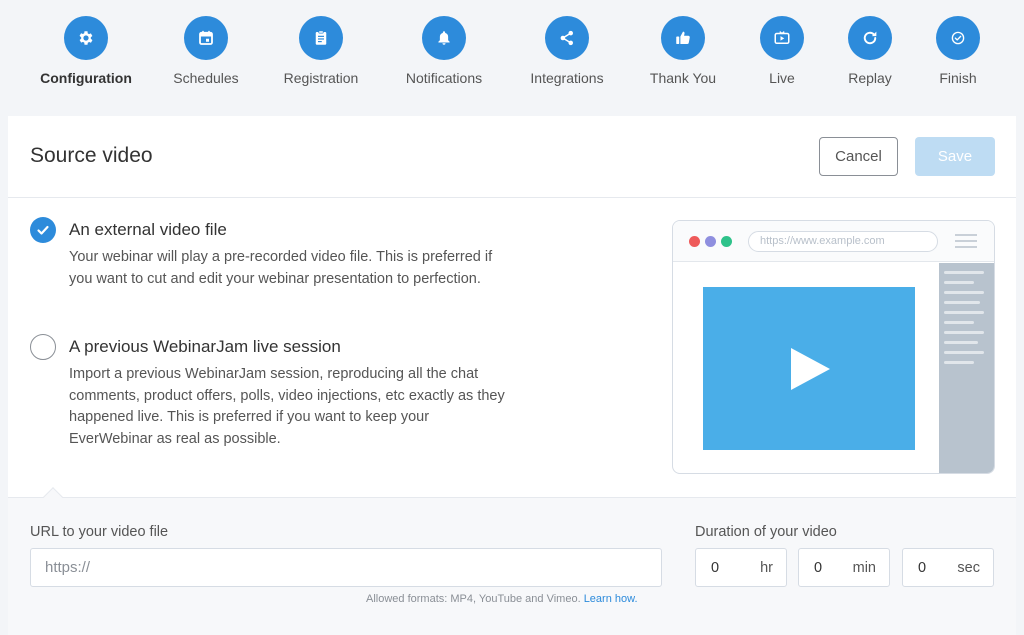 The height and width of the screenshot is (635, 1024). What do you see at coordinates (958, 38) in the screenshot?
I see `check-circle-icon` at bounding box center [958, 38].